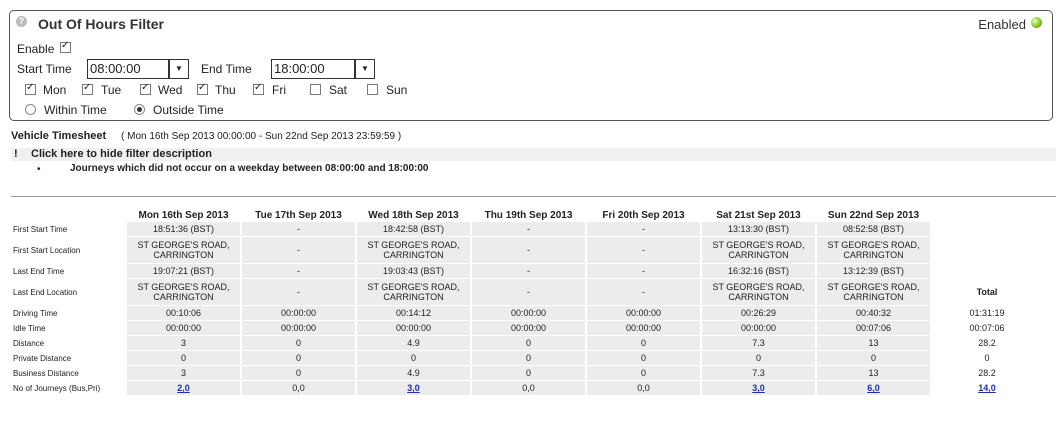  Describe the element at coordinates (873, 313) in the screenshot. I see `table-cell: 00:40:32` at that location.